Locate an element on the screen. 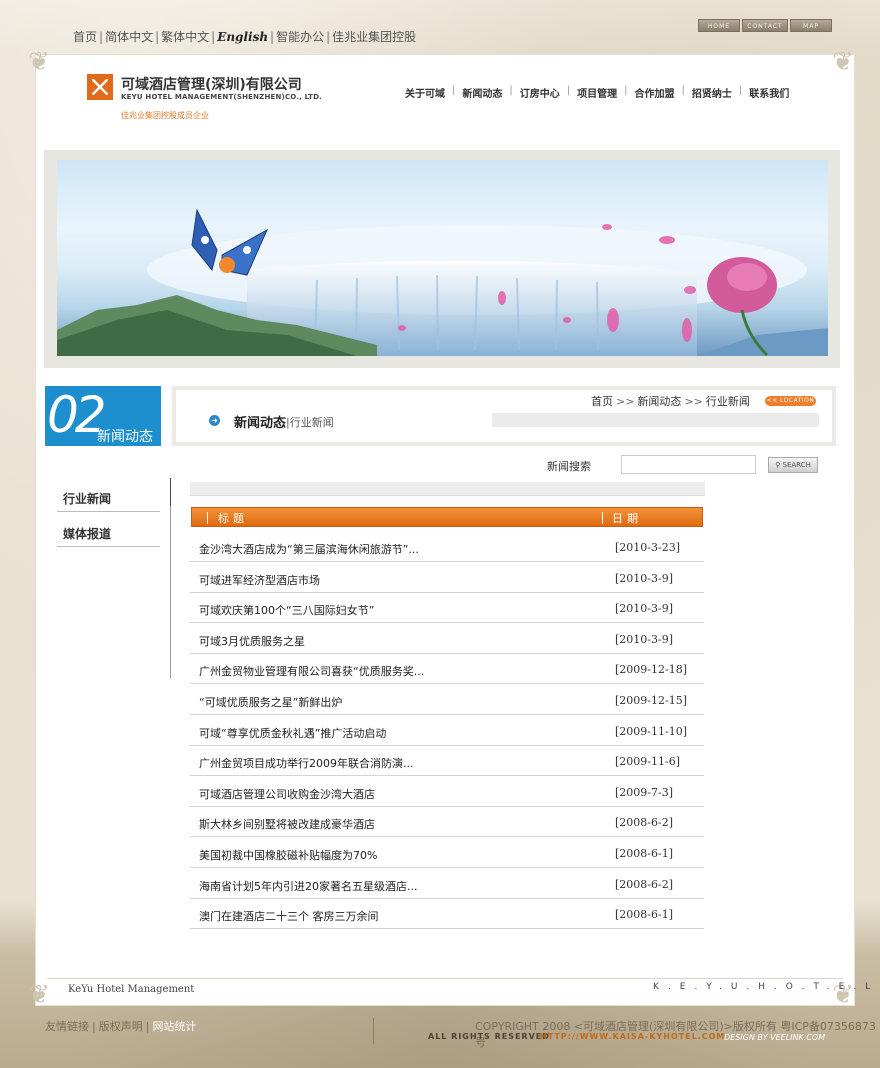  footer-link-stats: 网站统计 is located at coordinates (174, 1026).